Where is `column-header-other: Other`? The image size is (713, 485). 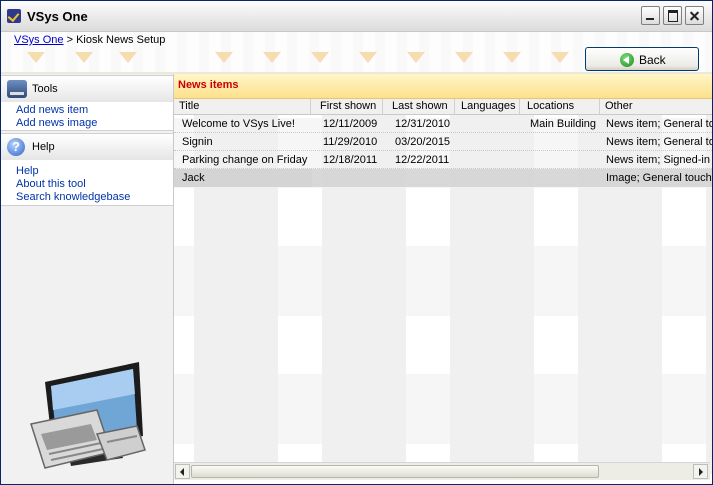
column-header-other: Other is located at coordinates (656, 106).